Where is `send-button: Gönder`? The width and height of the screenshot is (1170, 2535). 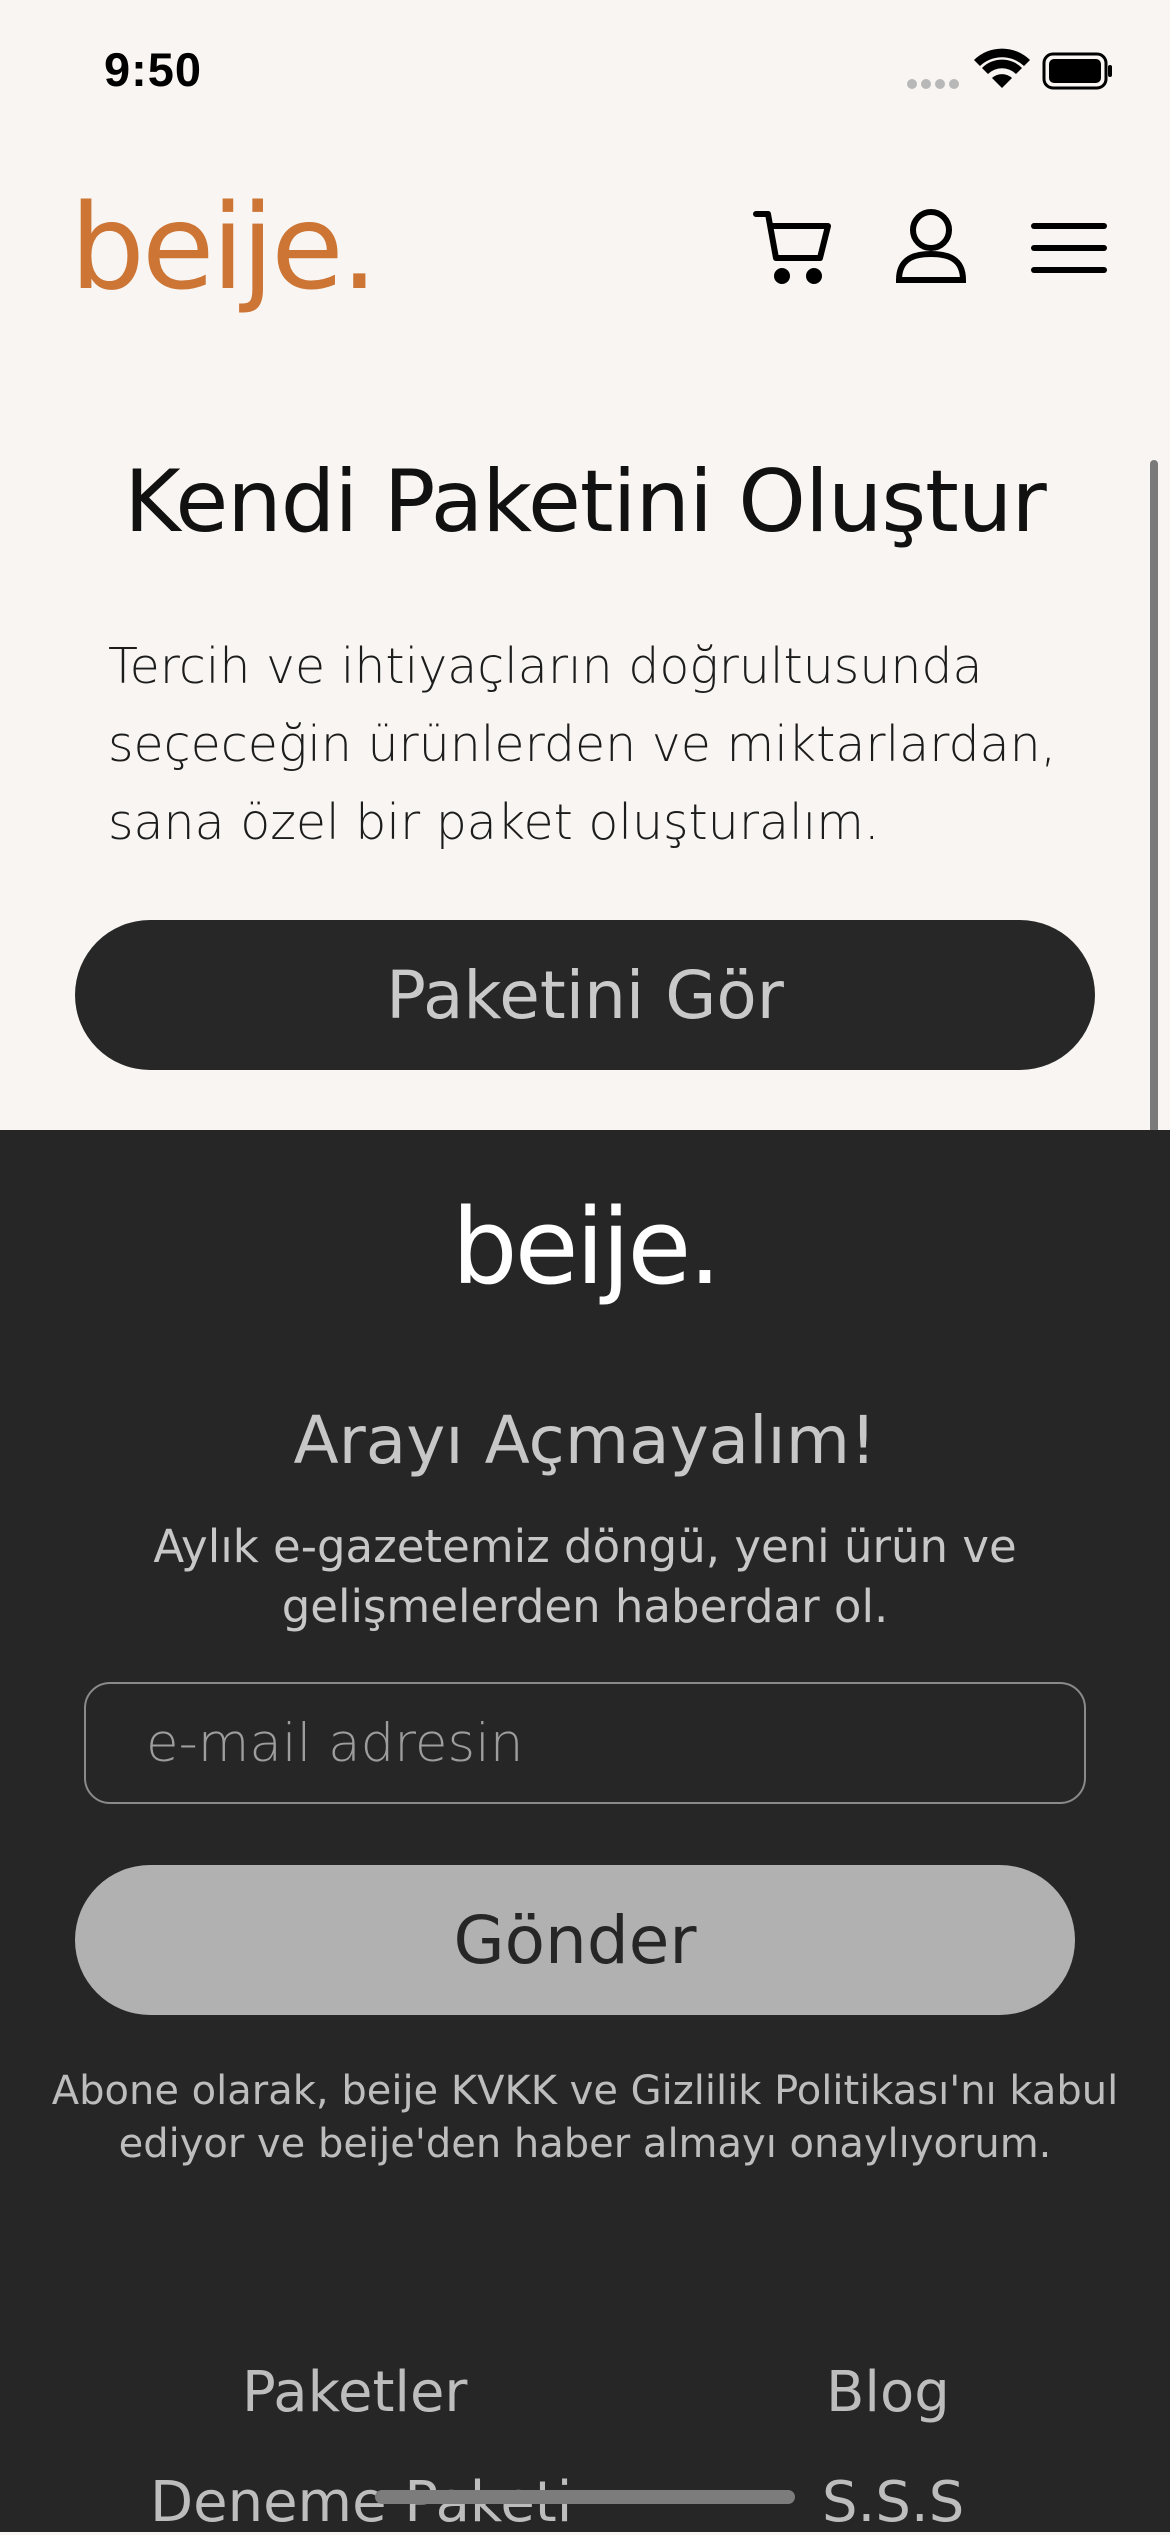 send-button: Gönder is located at coordinates (575, 1940).